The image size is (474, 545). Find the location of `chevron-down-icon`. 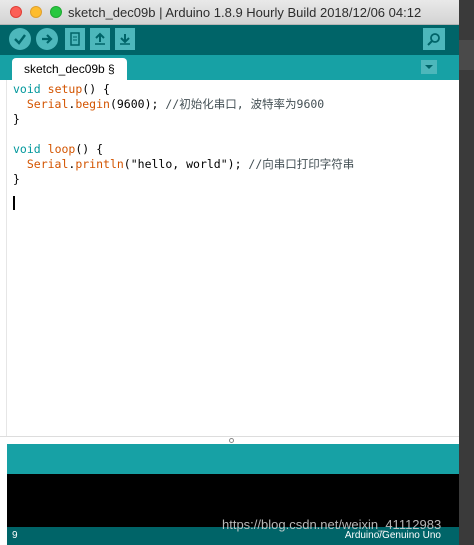

chevron-down-icon is located at coordinates (429, 67).